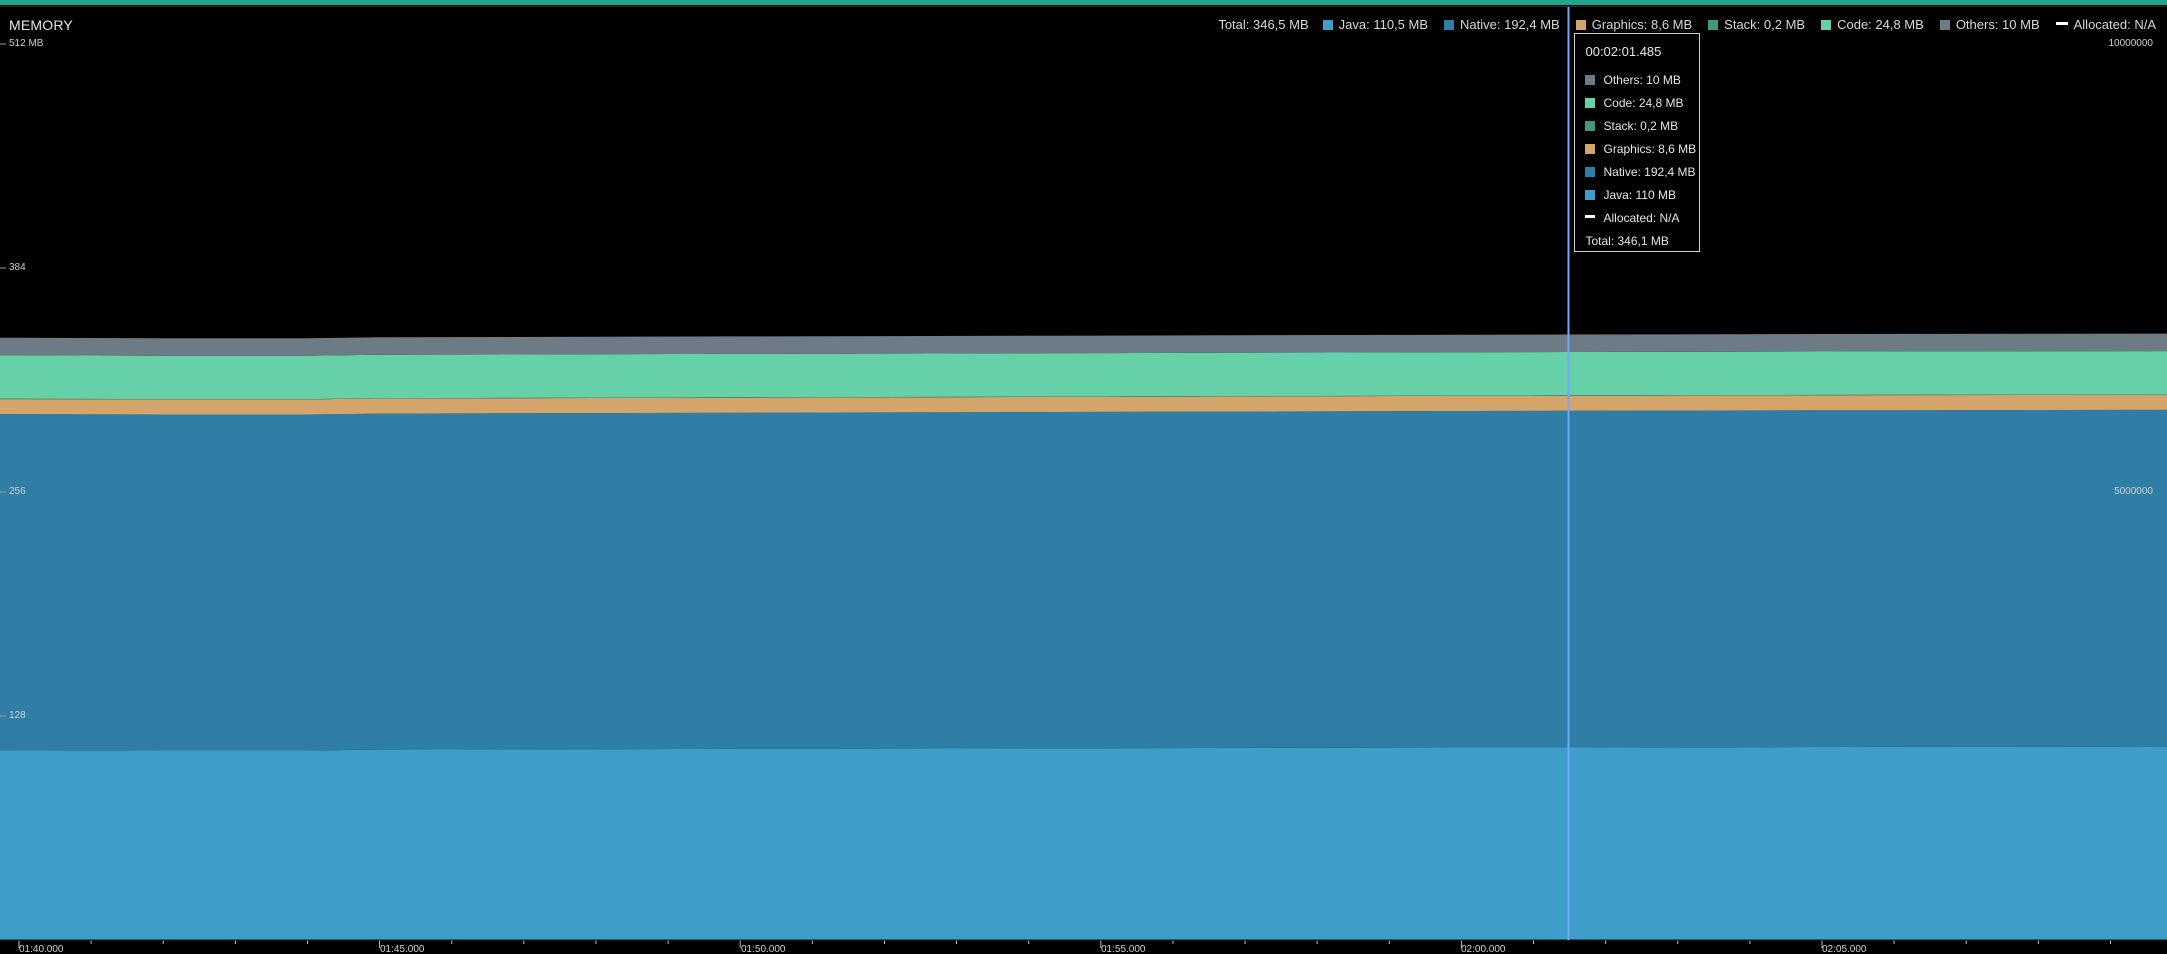  I want to click on legend-item-allocated: Allocated: N/A, so click(2105, 24).